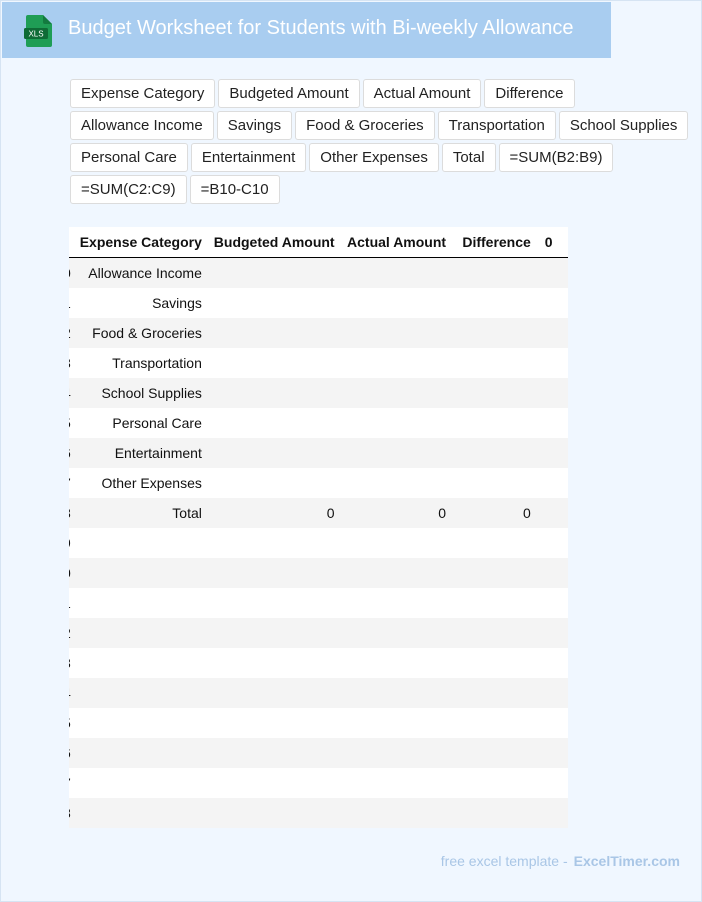 Image resolution: width=702 pixels, height=902 pixels. Describe the element at coordinates (289, 93) in the screenshot. I see `keyword-chip: Budgeted Amount` at that location.